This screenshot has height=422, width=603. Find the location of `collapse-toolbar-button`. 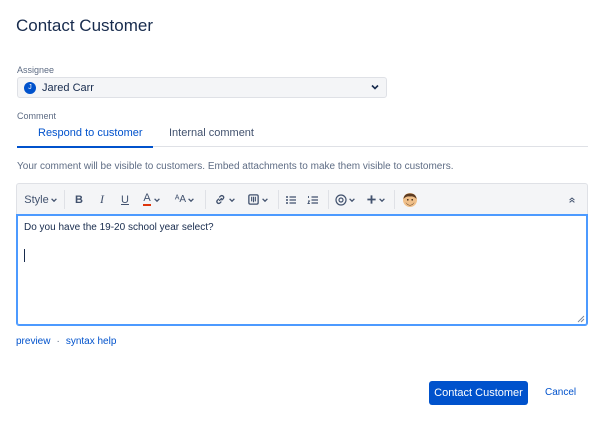

collapse-toolbar-button is located at coordinates (572, 199).